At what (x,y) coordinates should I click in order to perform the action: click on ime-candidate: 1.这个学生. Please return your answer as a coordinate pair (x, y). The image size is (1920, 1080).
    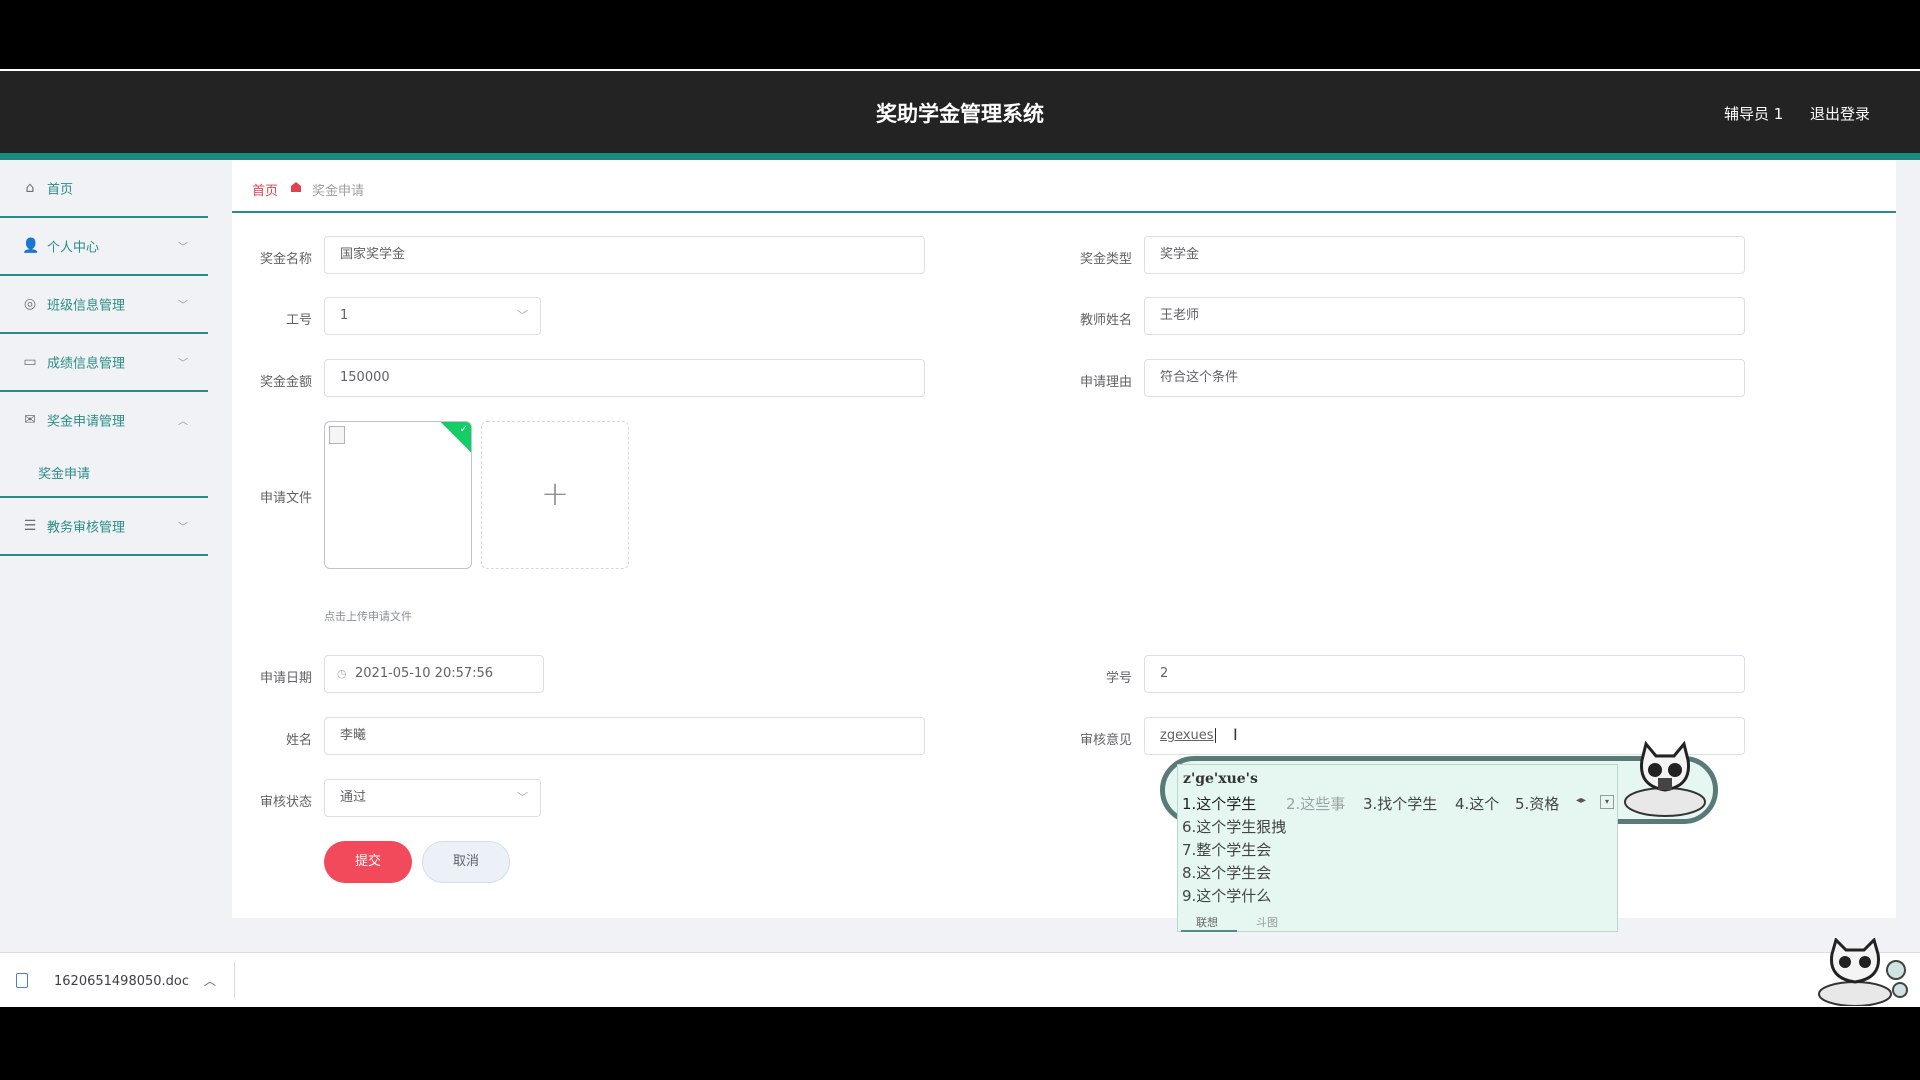
    Looking at the image, I should click on (1219, 803).